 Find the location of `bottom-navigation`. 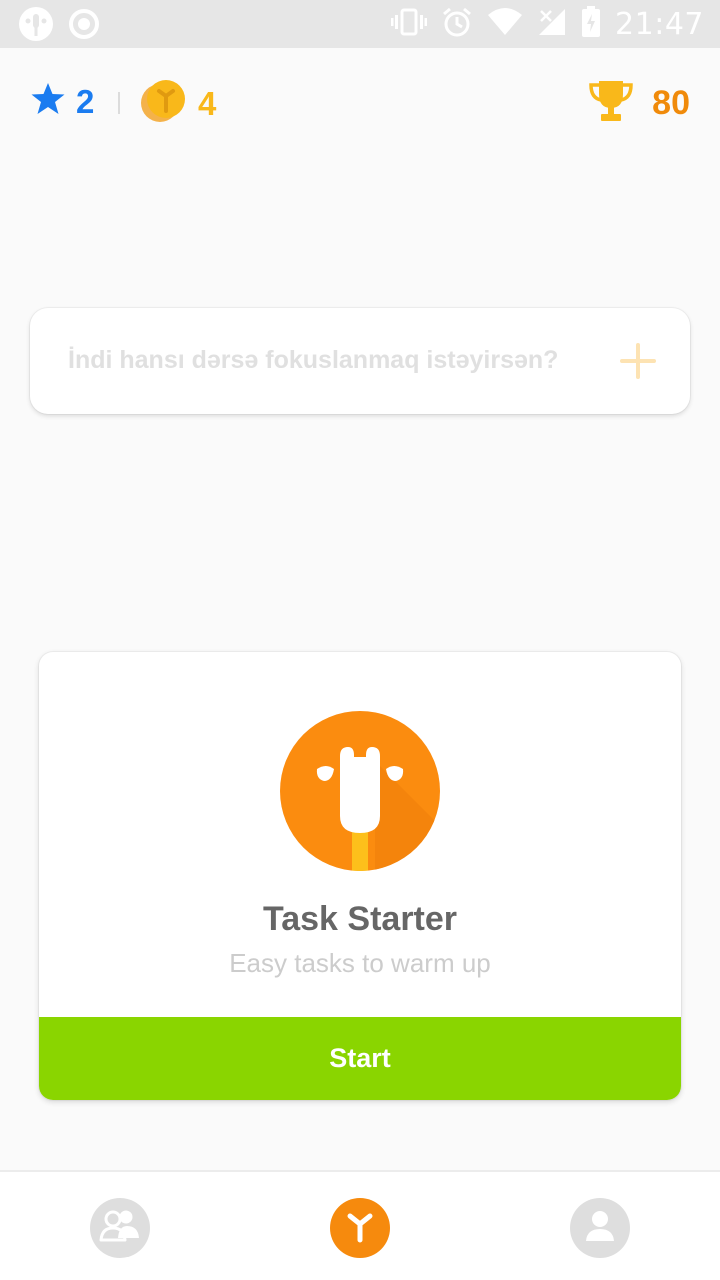

bottom-navigation is located at coordinates (360, 1225).